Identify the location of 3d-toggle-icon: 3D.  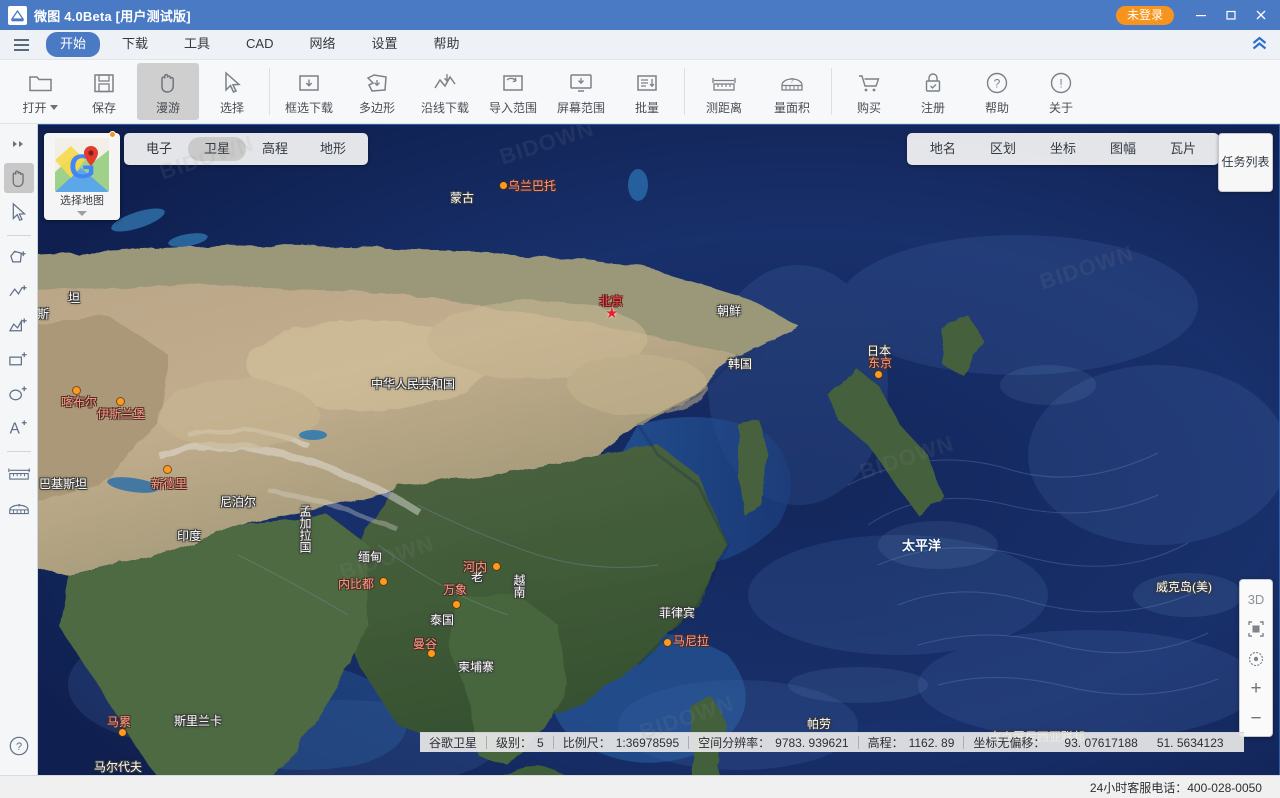
(1256, 599).